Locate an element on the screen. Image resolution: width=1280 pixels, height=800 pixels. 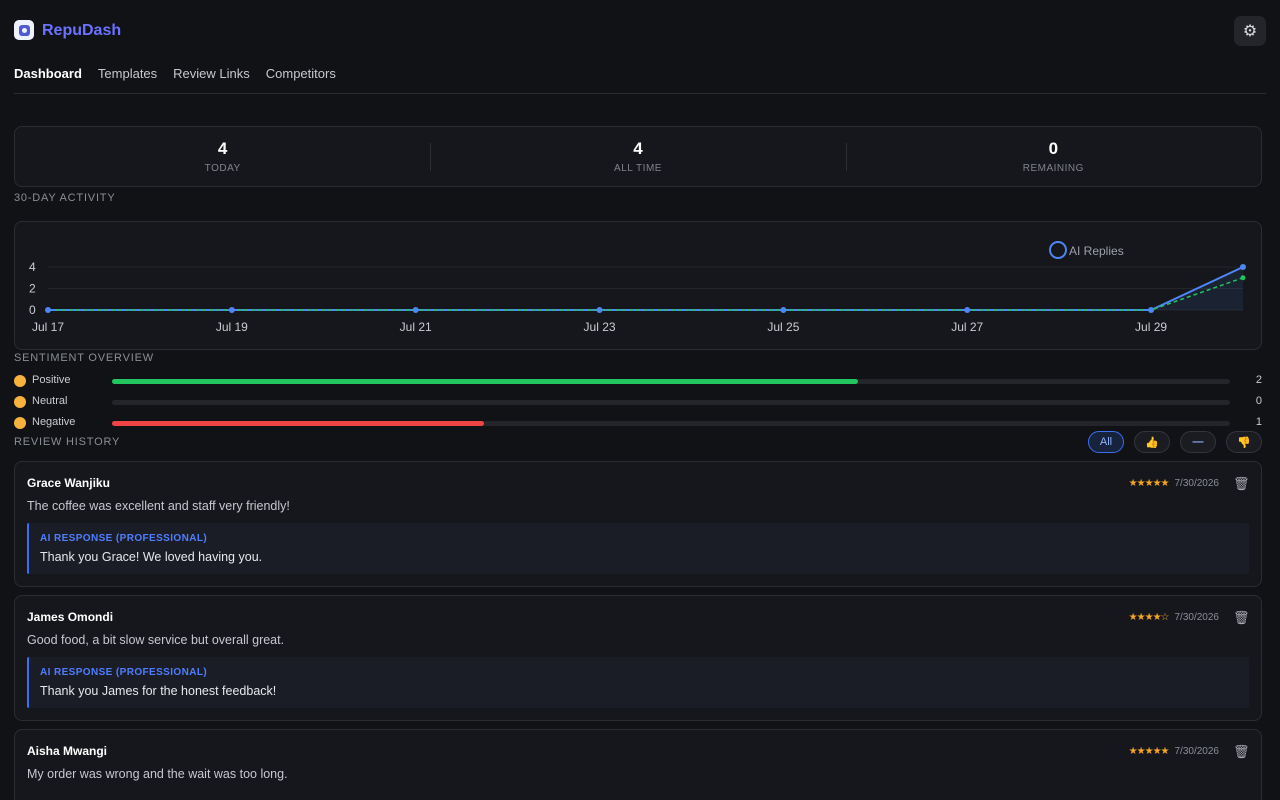
tab-competitors: Competitors is located at coordinates (301, 73).